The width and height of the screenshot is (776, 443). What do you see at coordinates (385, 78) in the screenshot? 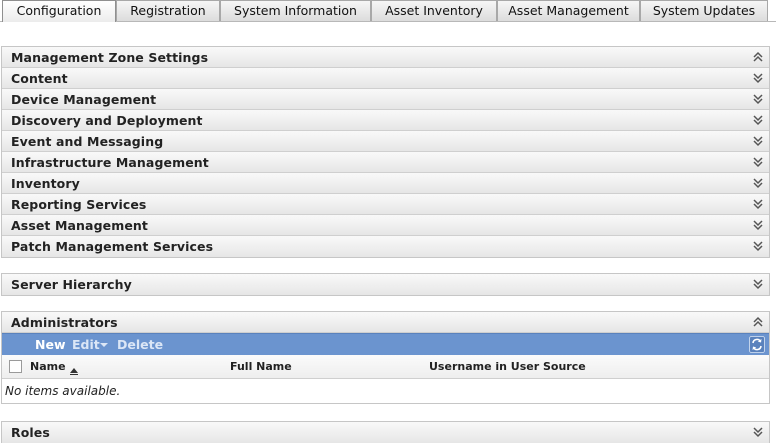
I see `settings-item-content: Content` at bounding box center [385, 78].